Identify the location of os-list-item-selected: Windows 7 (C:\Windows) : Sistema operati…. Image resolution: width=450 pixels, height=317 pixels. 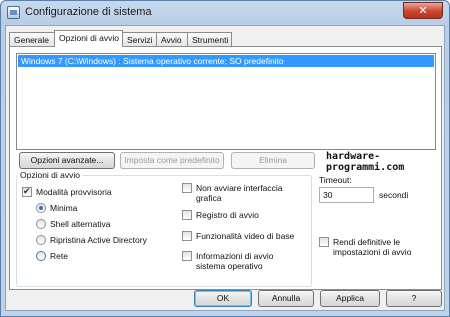
(226, 61).